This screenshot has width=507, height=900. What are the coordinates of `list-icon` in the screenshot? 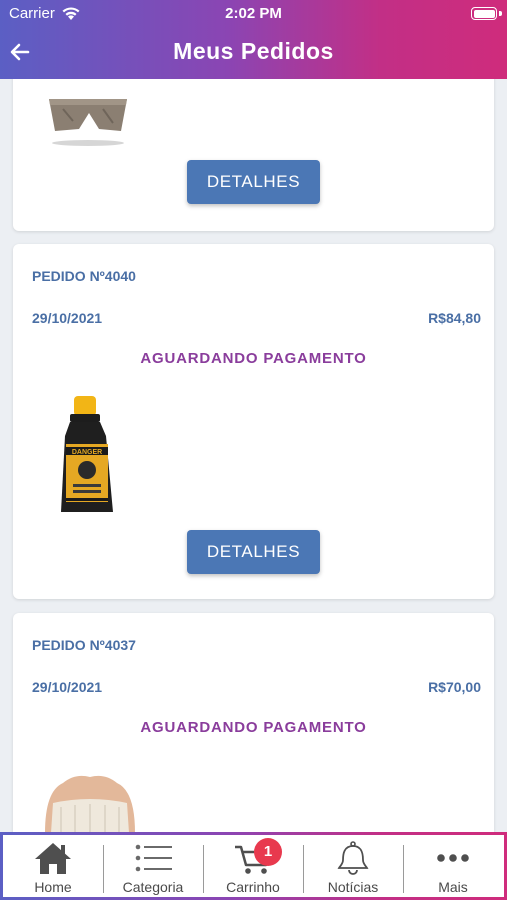 It's located at (153, 858).